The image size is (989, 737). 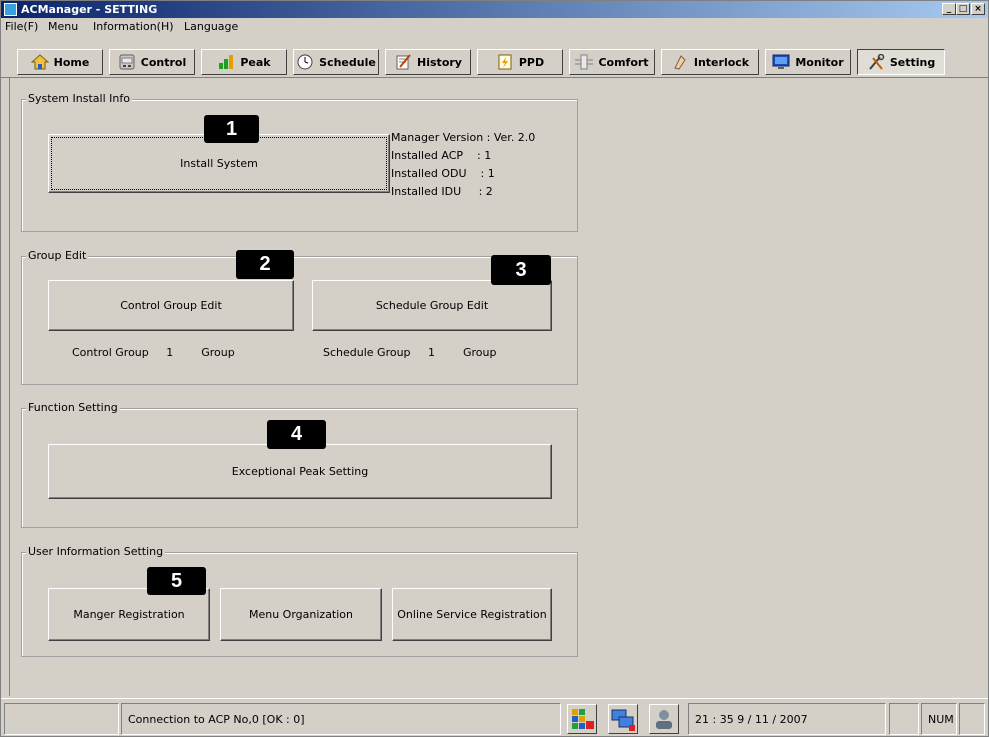 I want to click on function-setting-legend: Function Setting, so click(x=73, y=407).